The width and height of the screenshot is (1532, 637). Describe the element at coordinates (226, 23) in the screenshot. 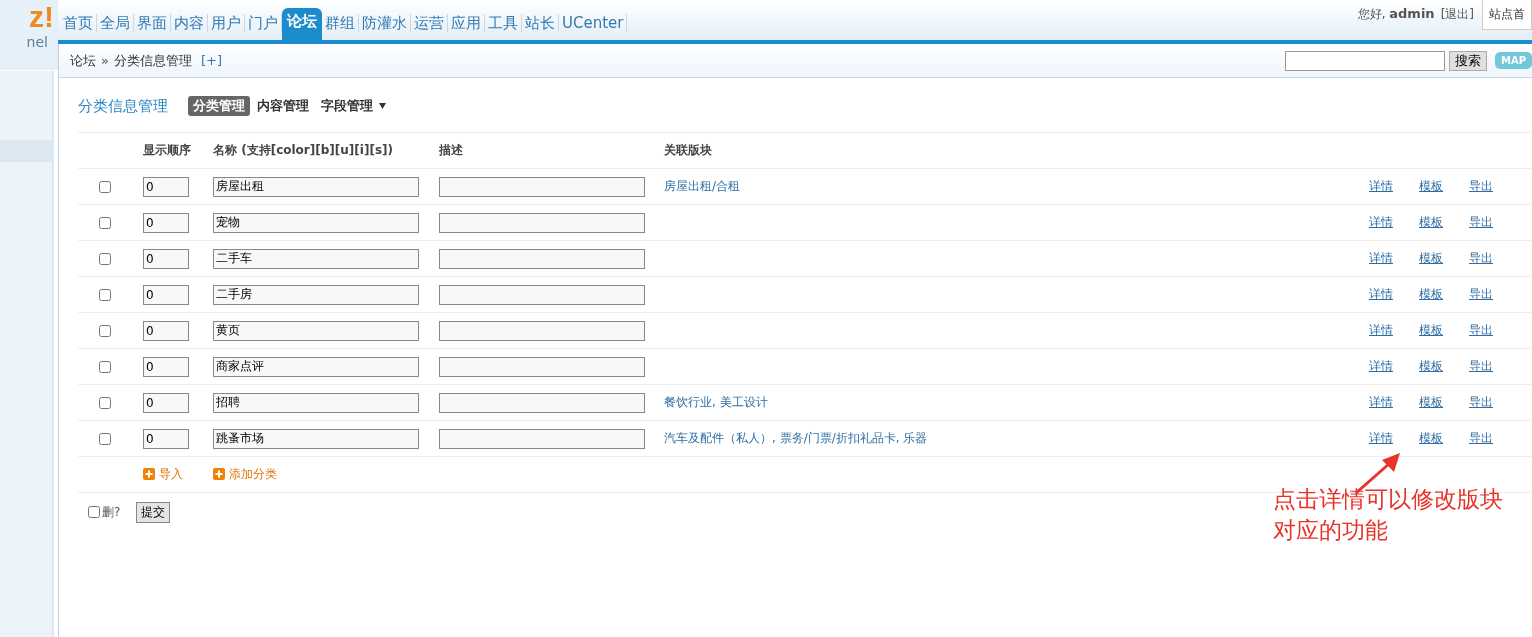

I see `nav-tab: 用户` at that location.